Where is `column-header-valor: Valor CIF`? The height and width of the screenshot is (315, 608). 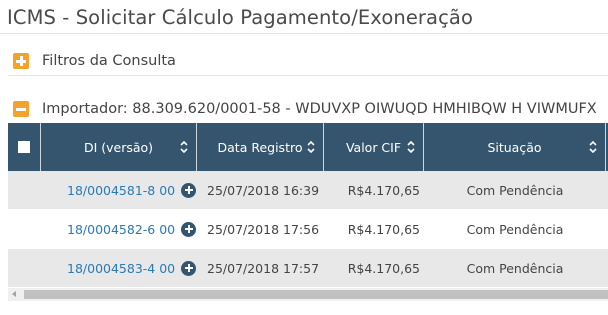
column-header-valor: Valor CIF is located at coordinates (374, 147).